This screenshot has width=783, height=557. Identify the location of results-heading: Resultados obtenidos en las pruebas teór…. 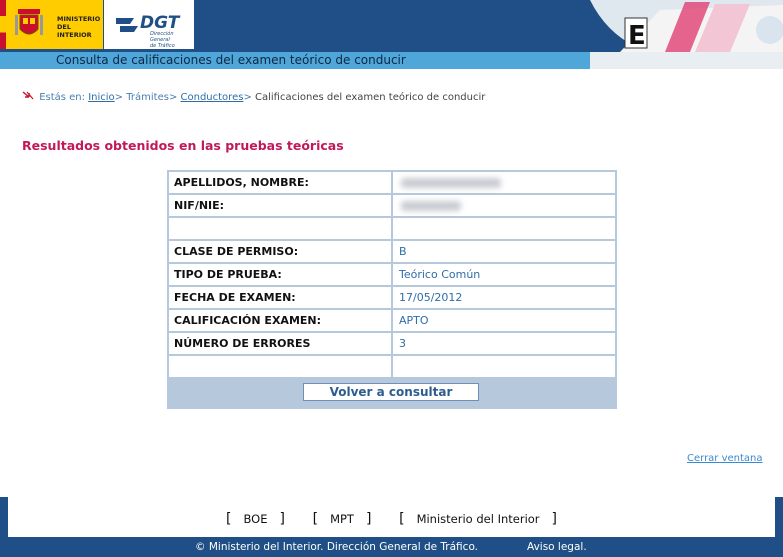
(183, 145).